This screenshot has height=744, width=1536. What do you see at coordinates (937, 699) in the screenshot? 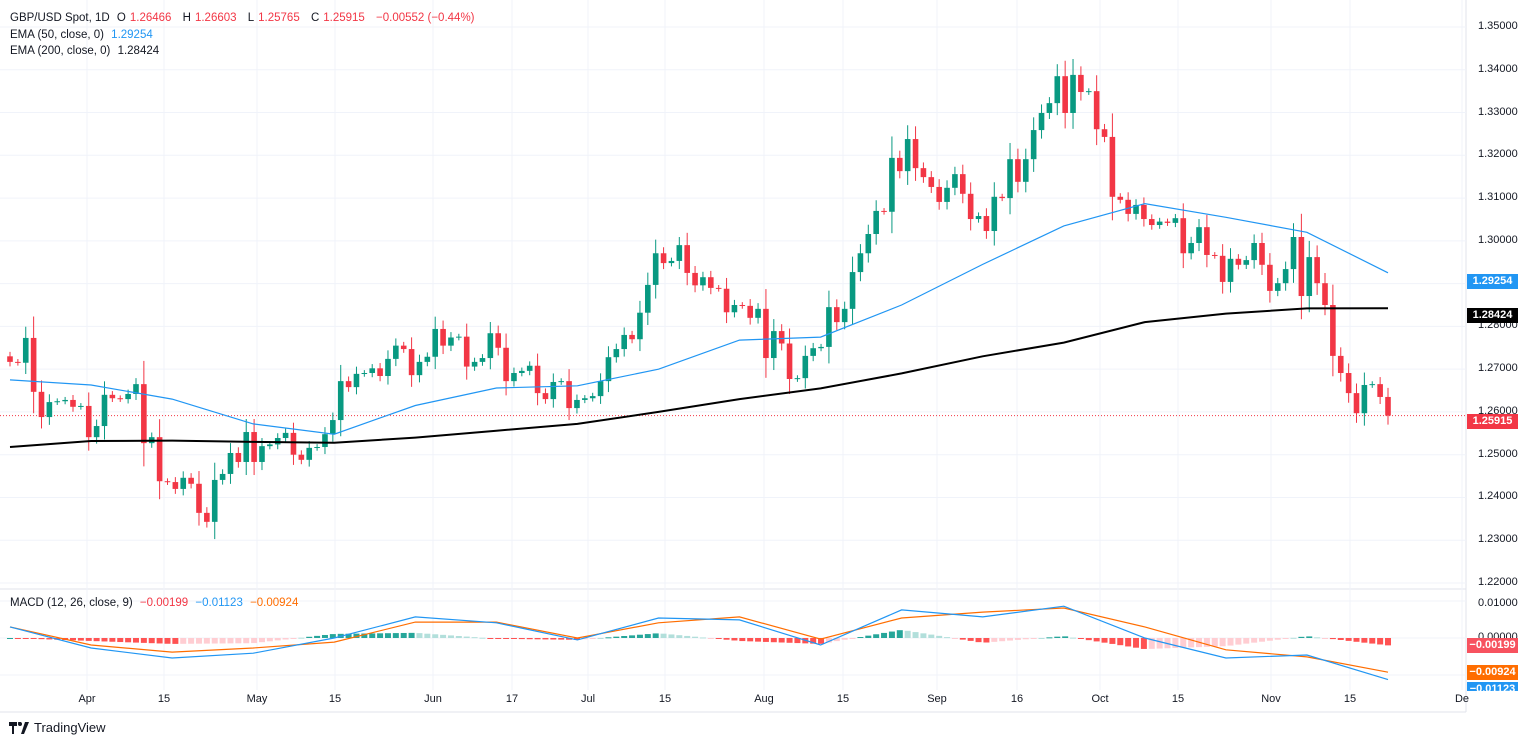
I see `time-axis-tick: Sep` at bounding box center [937, 699].